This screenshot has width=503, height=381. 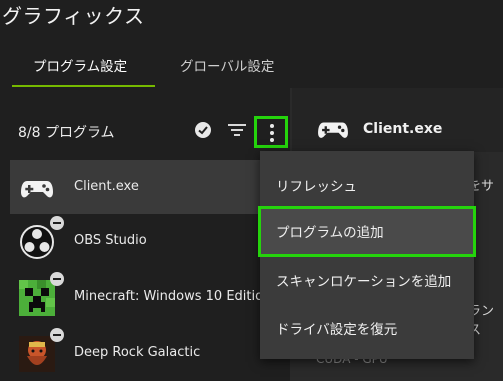 What do you see at coordinates (403, 129) in the screenshot?
I see `selected-program-title: Client.exe` at bounding box center [403, 129].